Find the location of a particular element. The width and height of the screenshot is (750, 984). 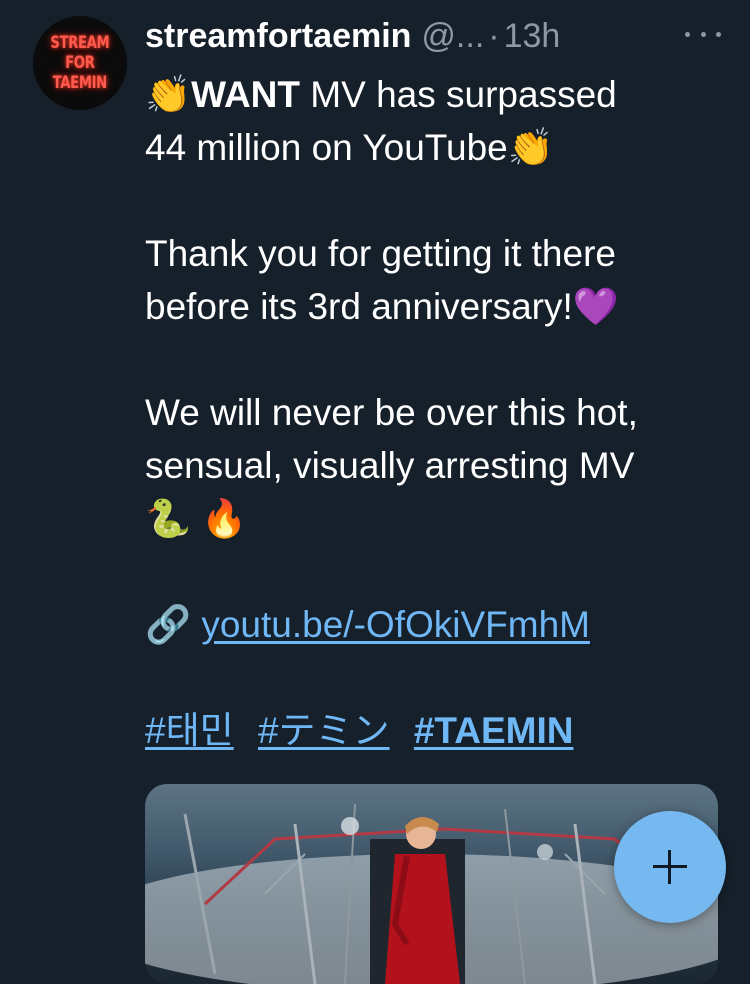

avatar: STREAM FOR TAEMIN is located at coordinates (80, 63).